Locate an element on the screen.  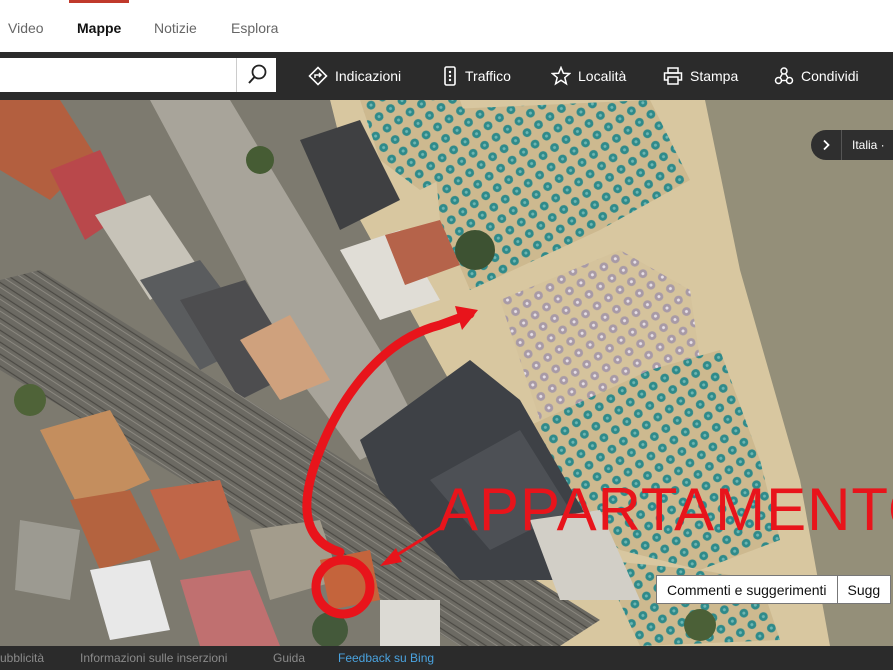
directions-icon is located at coordinates (318, 76).